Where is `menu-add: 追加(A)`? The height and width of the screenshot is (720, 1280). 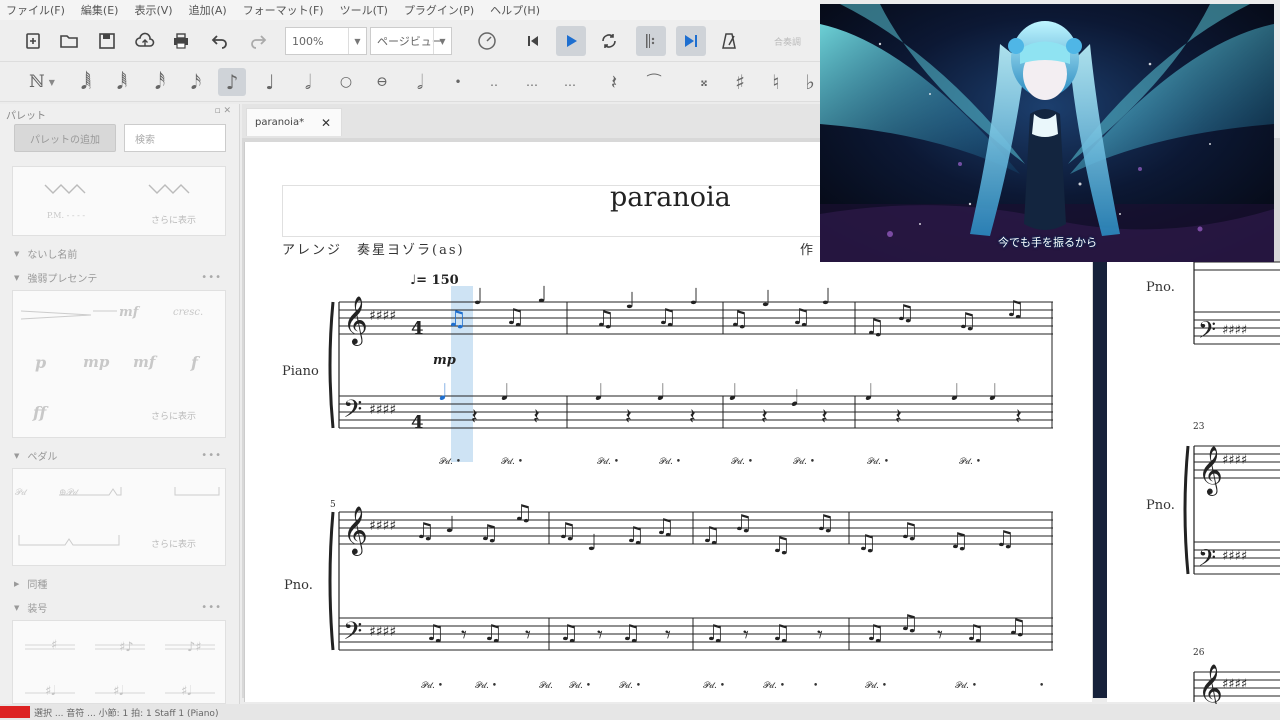 menu-add: 追加(A) is located at coordinates (208, 10).